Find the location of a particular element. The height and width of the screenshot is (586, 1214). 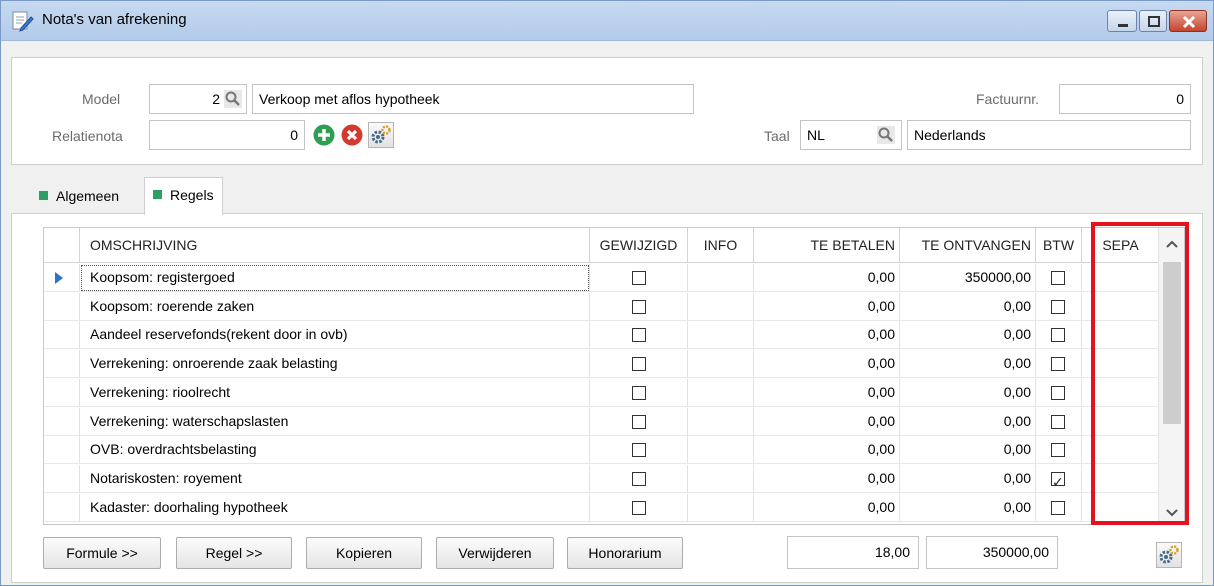

table-row: OVB: overdrachtsbelasting 0,00 0,00 is located at coordinates (601, 450).